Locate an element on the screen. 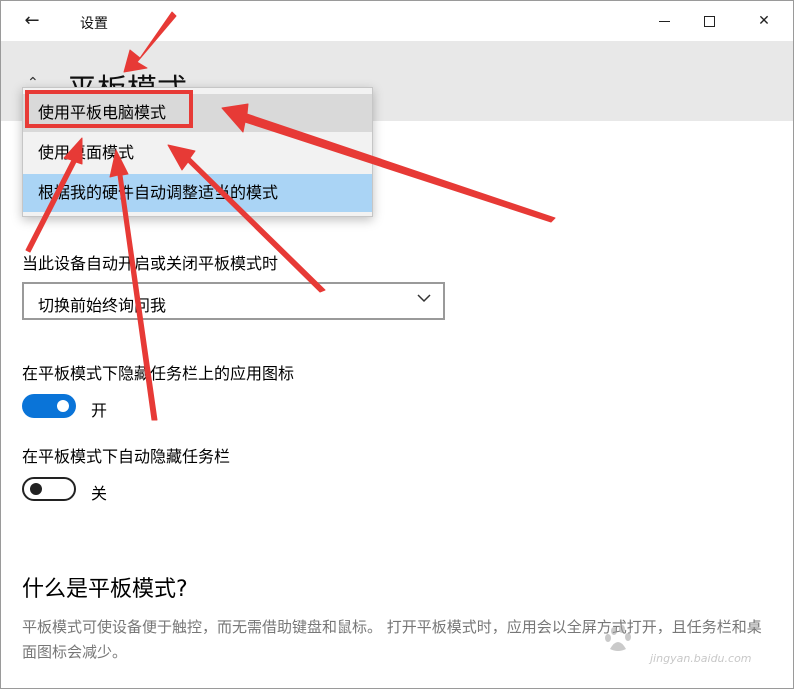 The height and width of the screenshot is (689, 794). auto-switch-label: 当此设备自动开启或关闭平板模式时 is located at coordinates (150, 263).